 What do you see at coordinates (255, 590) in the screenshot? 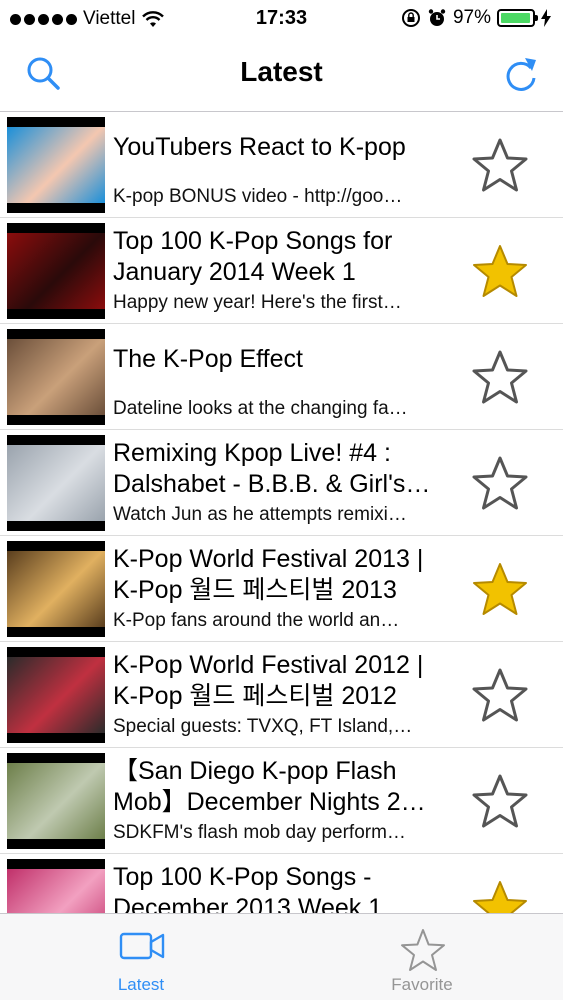
I see `video-title-line: K-Pop 월드 페스티벌 2013` at bounding box center [255, 590].